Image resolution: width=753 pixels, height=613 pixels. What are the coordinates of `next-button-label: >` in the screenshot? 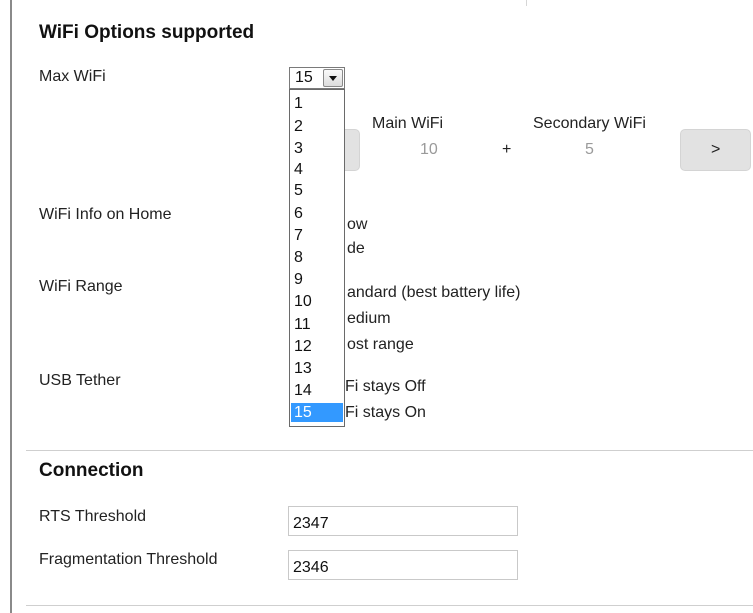 It's located at (716, 149).